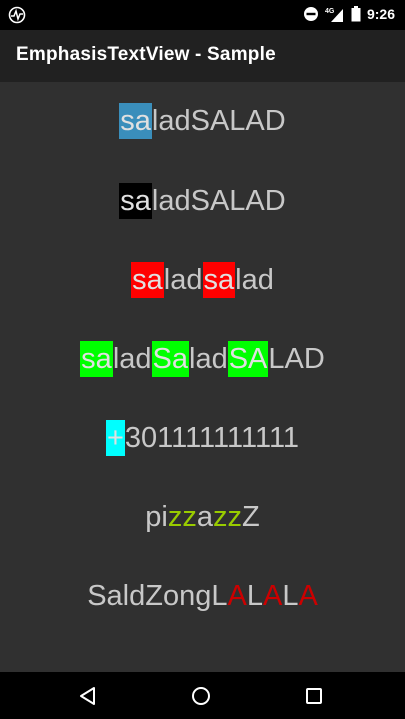  What do you see at coordinates (380, 14) in the screenshot?
I see `status-time: 9:26` at bounding box center [380, 14].